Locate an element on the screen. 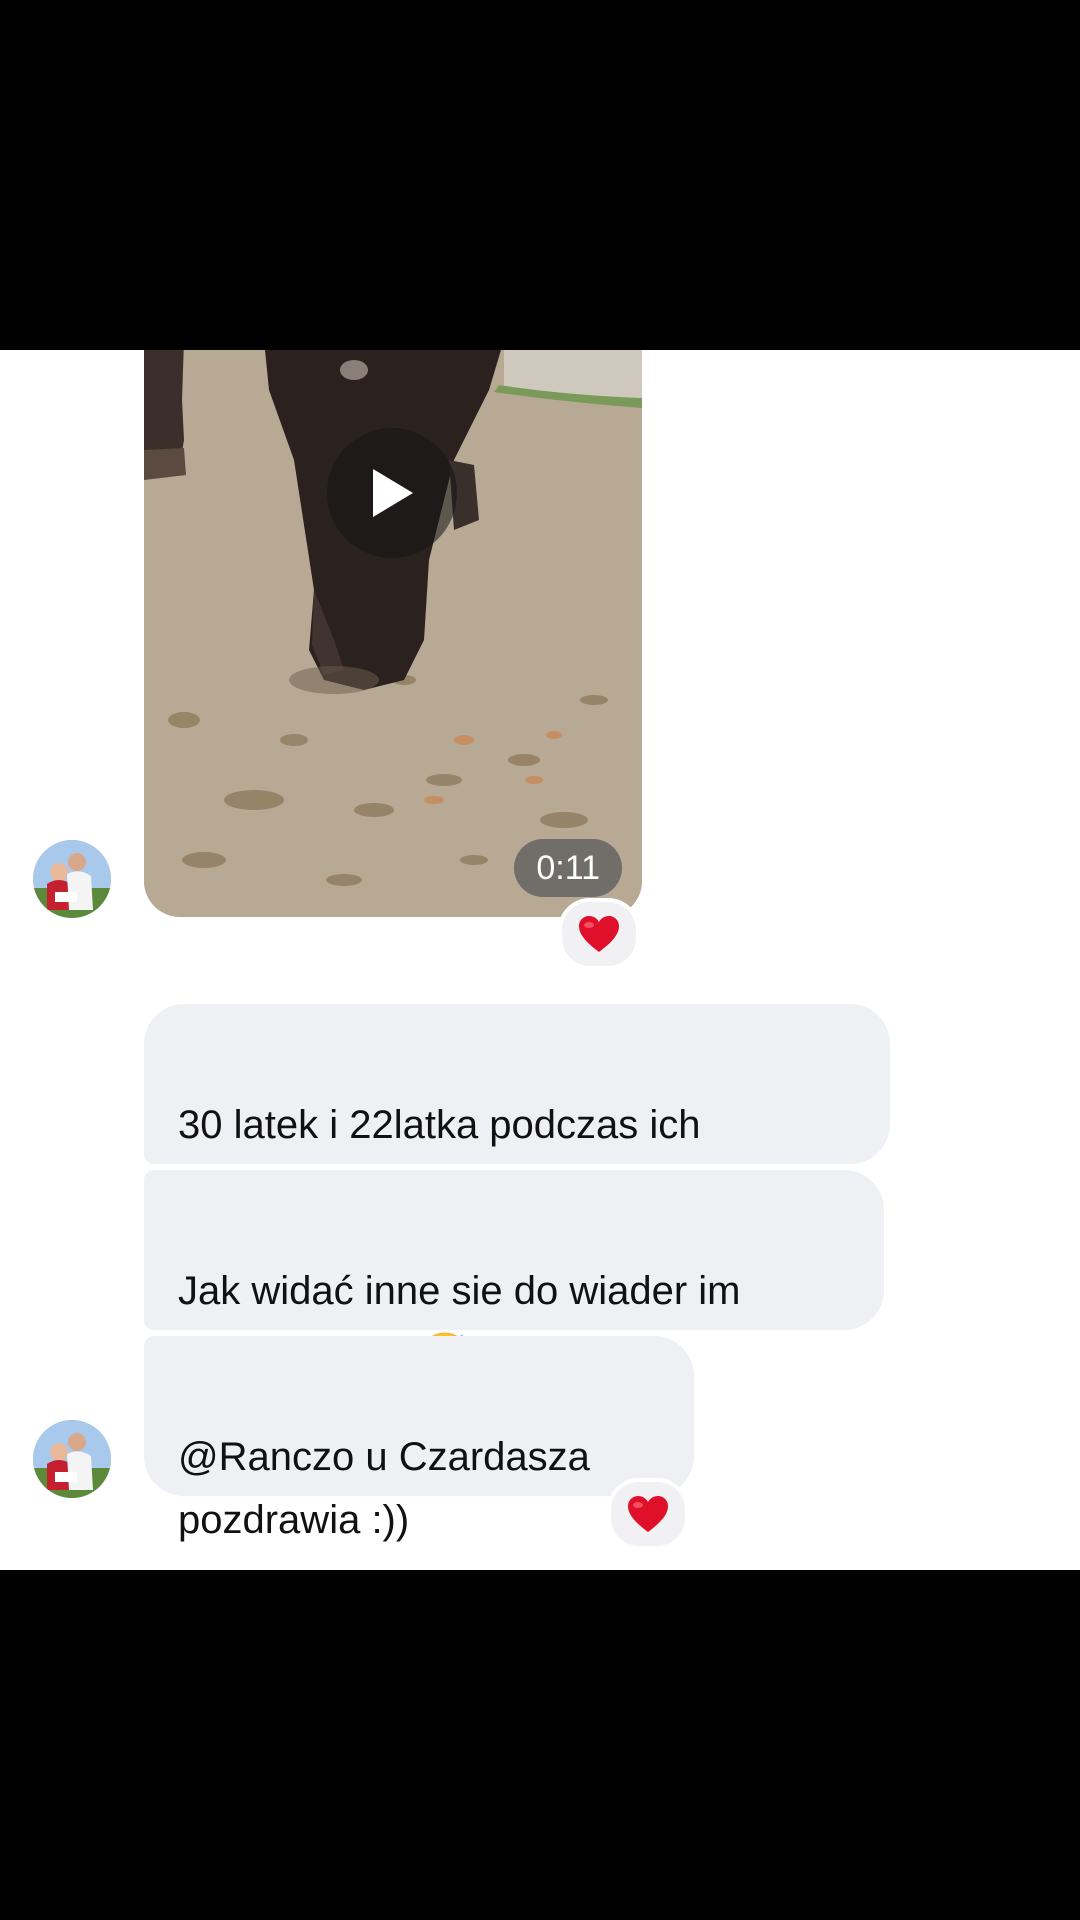 The height and width of the screenshot is (1920, 1080). video-reaction is located at coordinates (599, 934).